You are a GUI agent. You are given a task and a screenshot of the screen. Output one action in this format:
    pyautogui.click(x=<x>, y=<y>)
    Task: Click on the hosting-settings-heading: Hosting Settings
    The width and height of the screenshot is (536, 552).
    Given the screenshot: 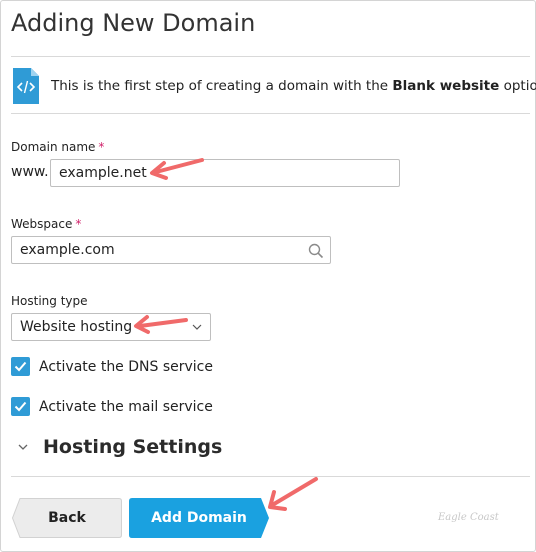 What is the action you would take?
    pyautogui.click(x=133, y=447)
    